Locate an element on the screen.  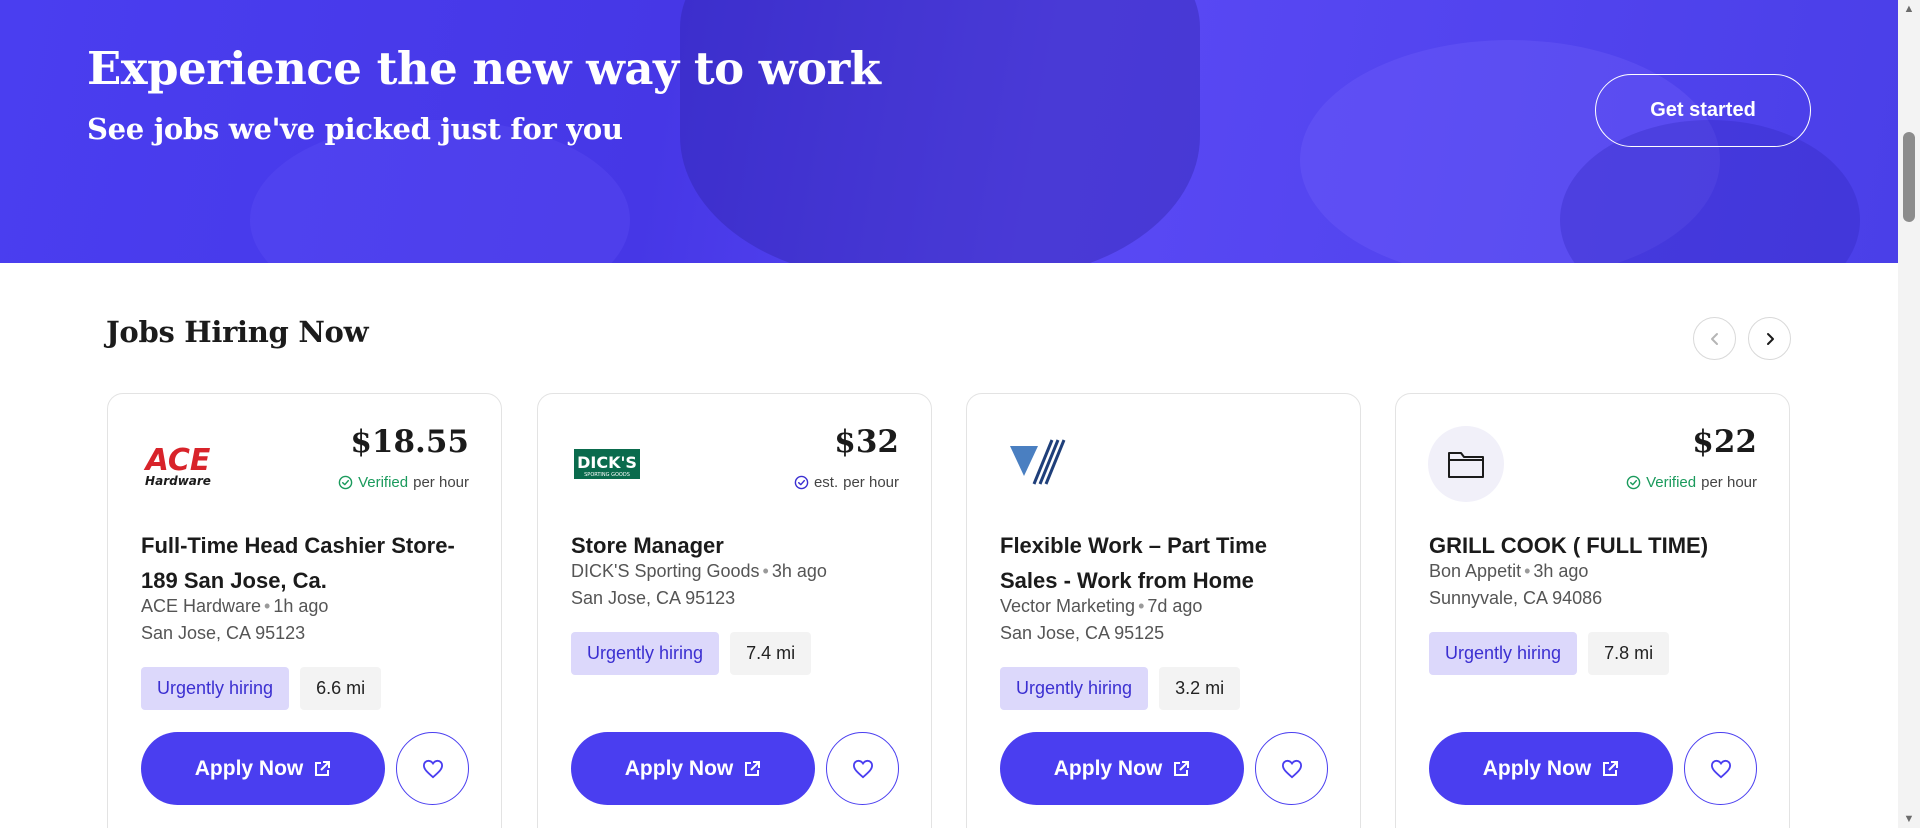
tag-list: Urgently hiring 3.2 mi is located at coordinates (1120, 688).